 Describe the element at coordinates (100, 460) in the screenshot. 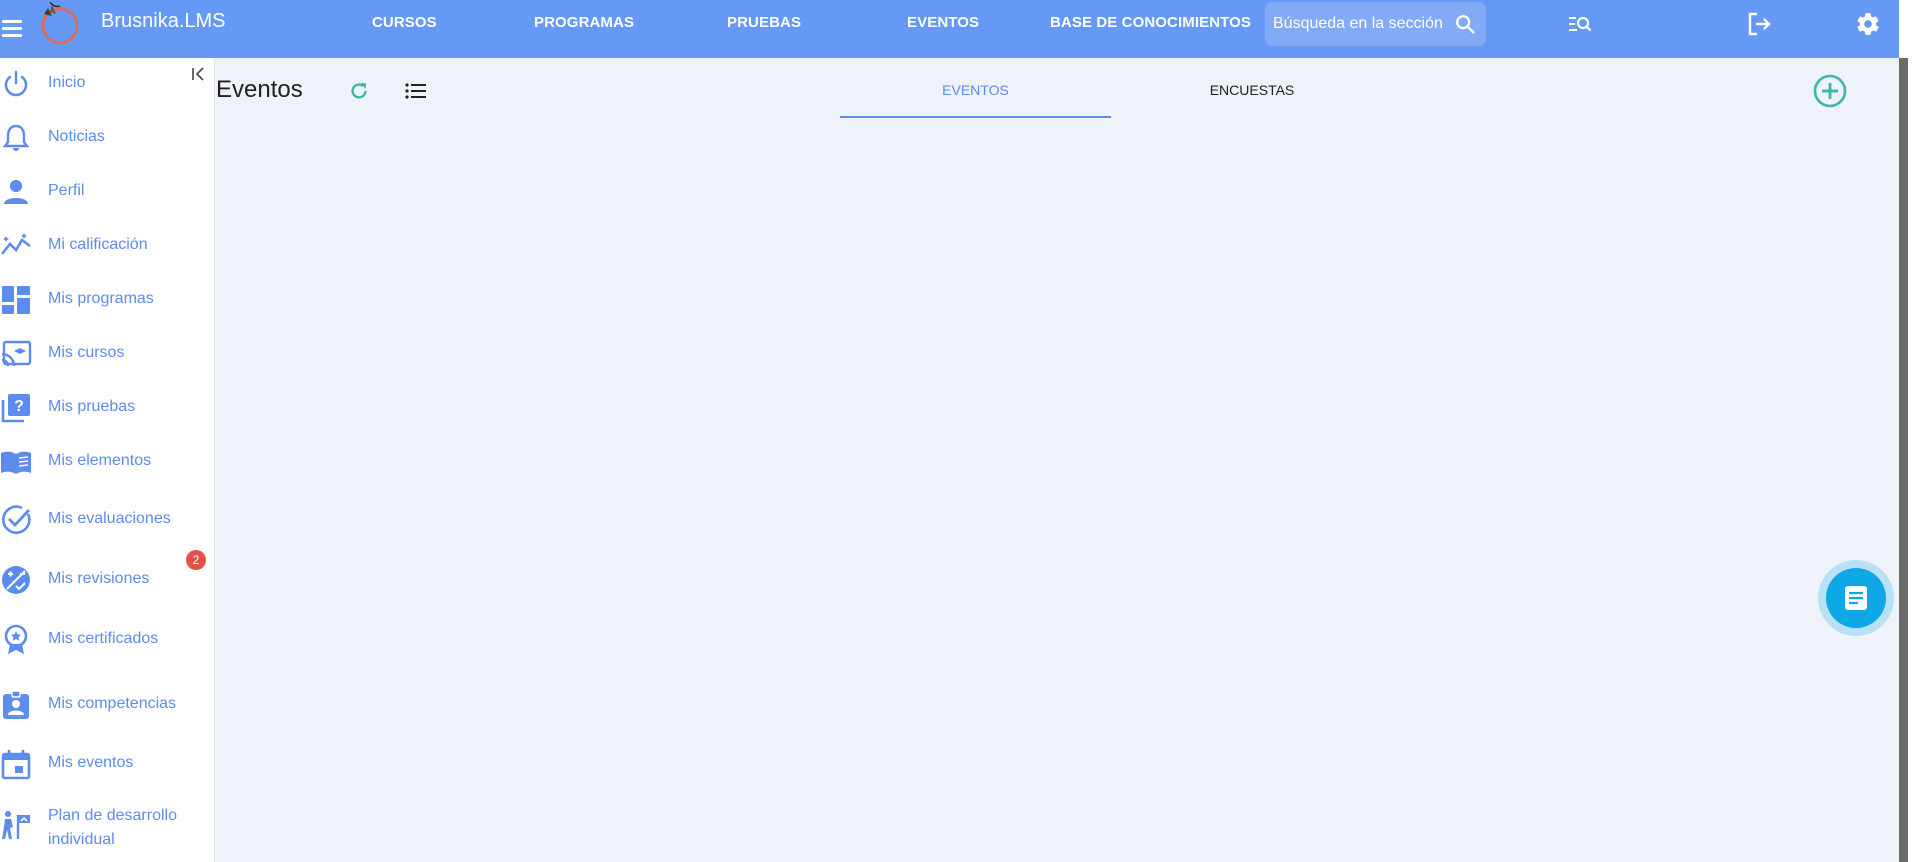

I see `sidebar-item-label: Mis elementos` at that location.